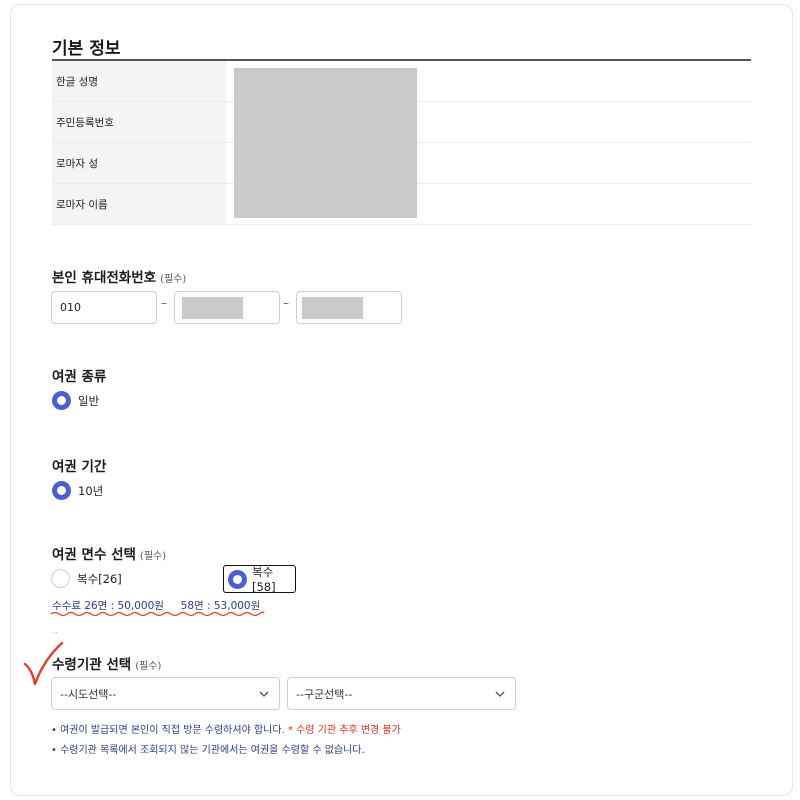  What do you see at coordinates (88, 694) in the screenshot?
I see `province-select-value: --시도선택--` at bounding box center [88, 694].